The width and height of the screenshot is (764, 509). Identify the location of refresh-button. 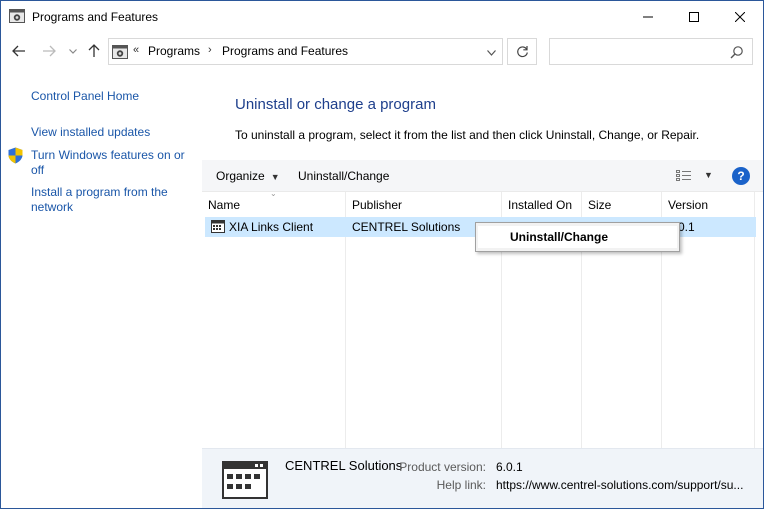
(522, 51).